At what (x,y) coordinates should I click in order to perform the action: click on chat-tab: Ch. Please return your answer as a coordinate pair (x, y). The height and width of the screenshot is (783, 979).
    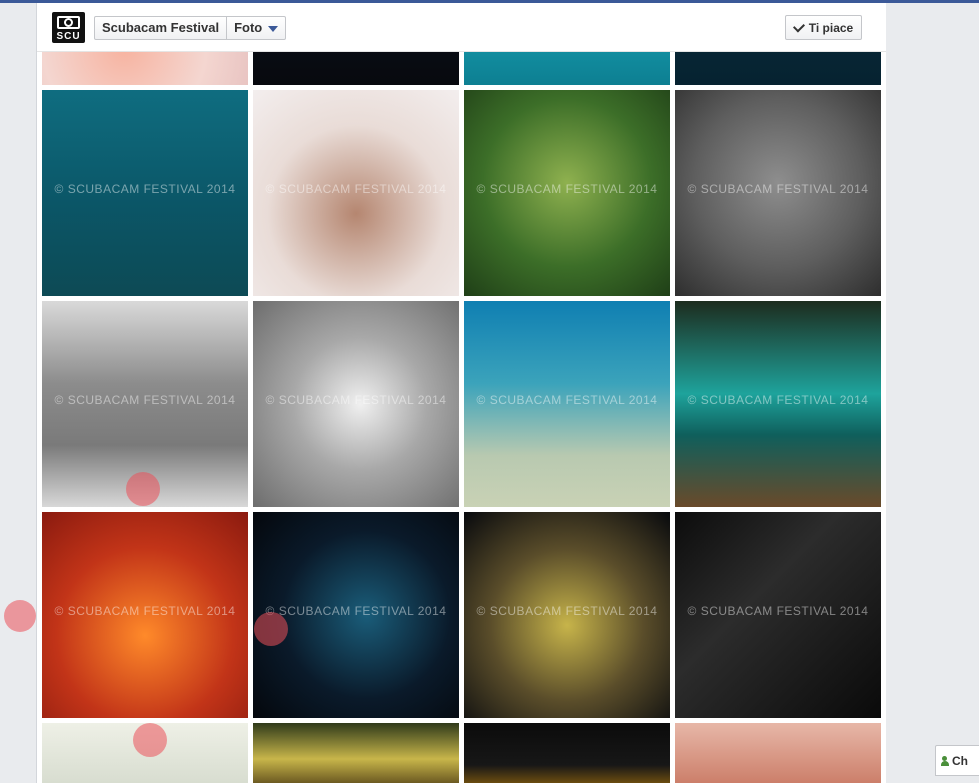
    Looking at the image, I should click on (957, 760).